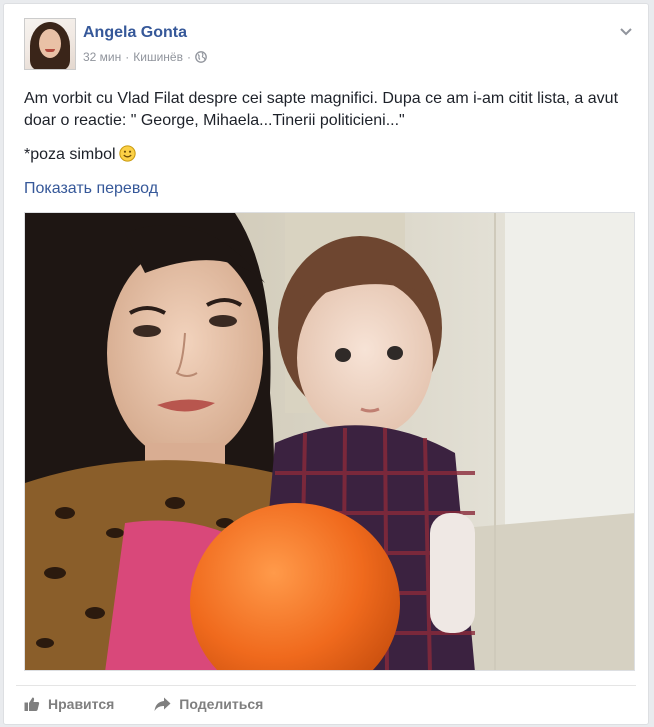  Describe the element at coordinates (102, 57) in the screenshot. I see `post-time: 32 мин` at that location.